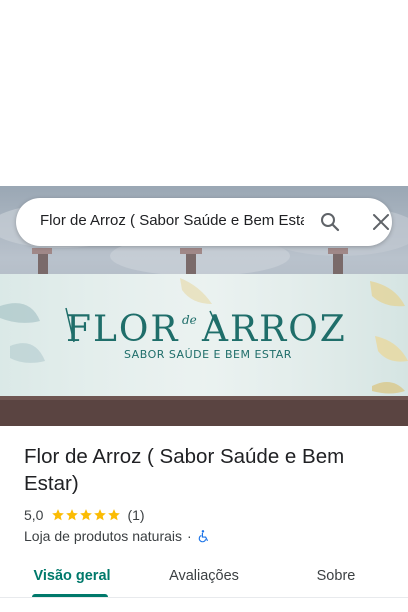 The width and height of the screenshot is (408, 612). What do you see at coordinates (204, 576) in the screenshot?
I see `tab-reviews: Avaliações` at bounding box center [204, 576].